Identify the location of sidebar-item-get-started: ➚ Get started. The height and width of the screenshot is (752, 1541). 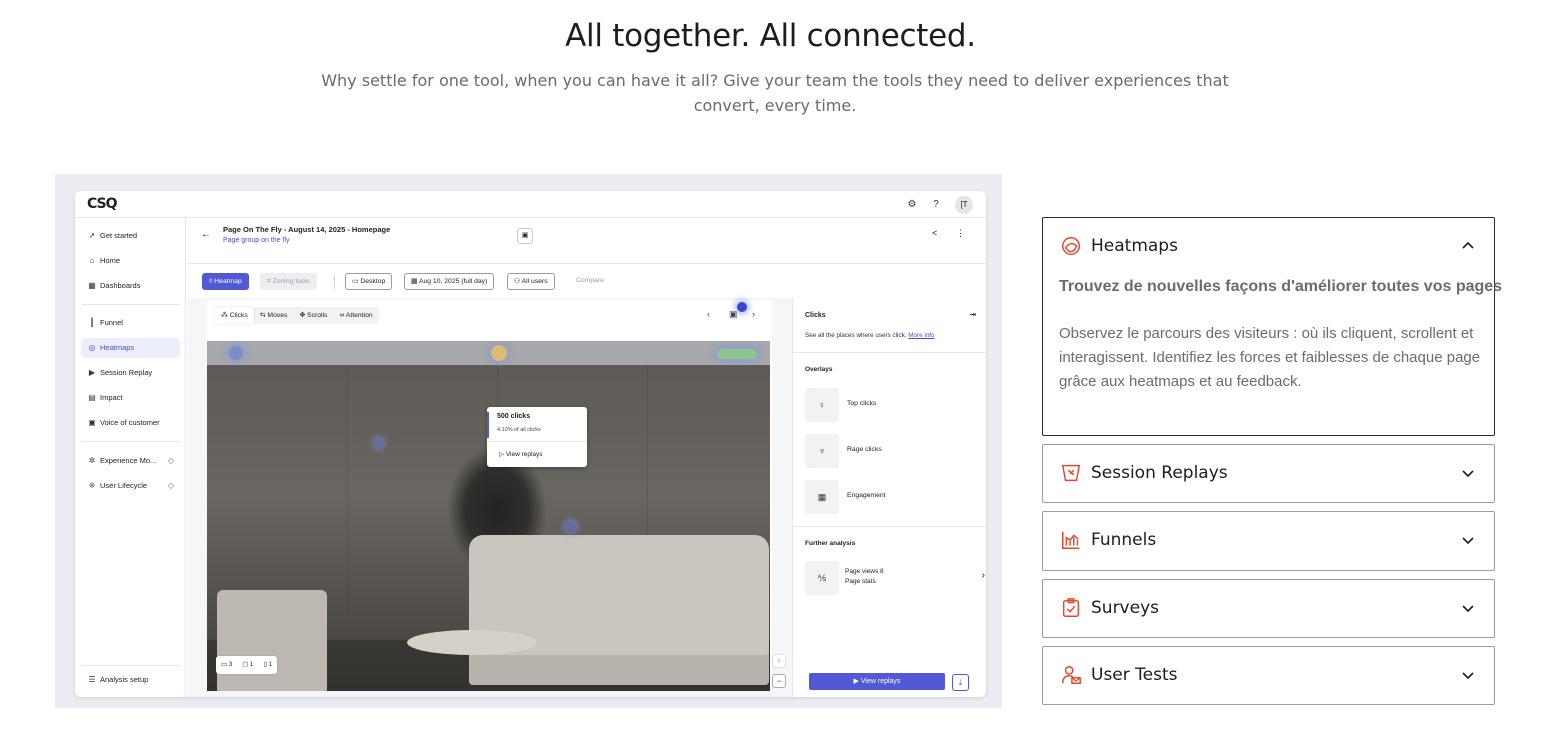
(130, 236).